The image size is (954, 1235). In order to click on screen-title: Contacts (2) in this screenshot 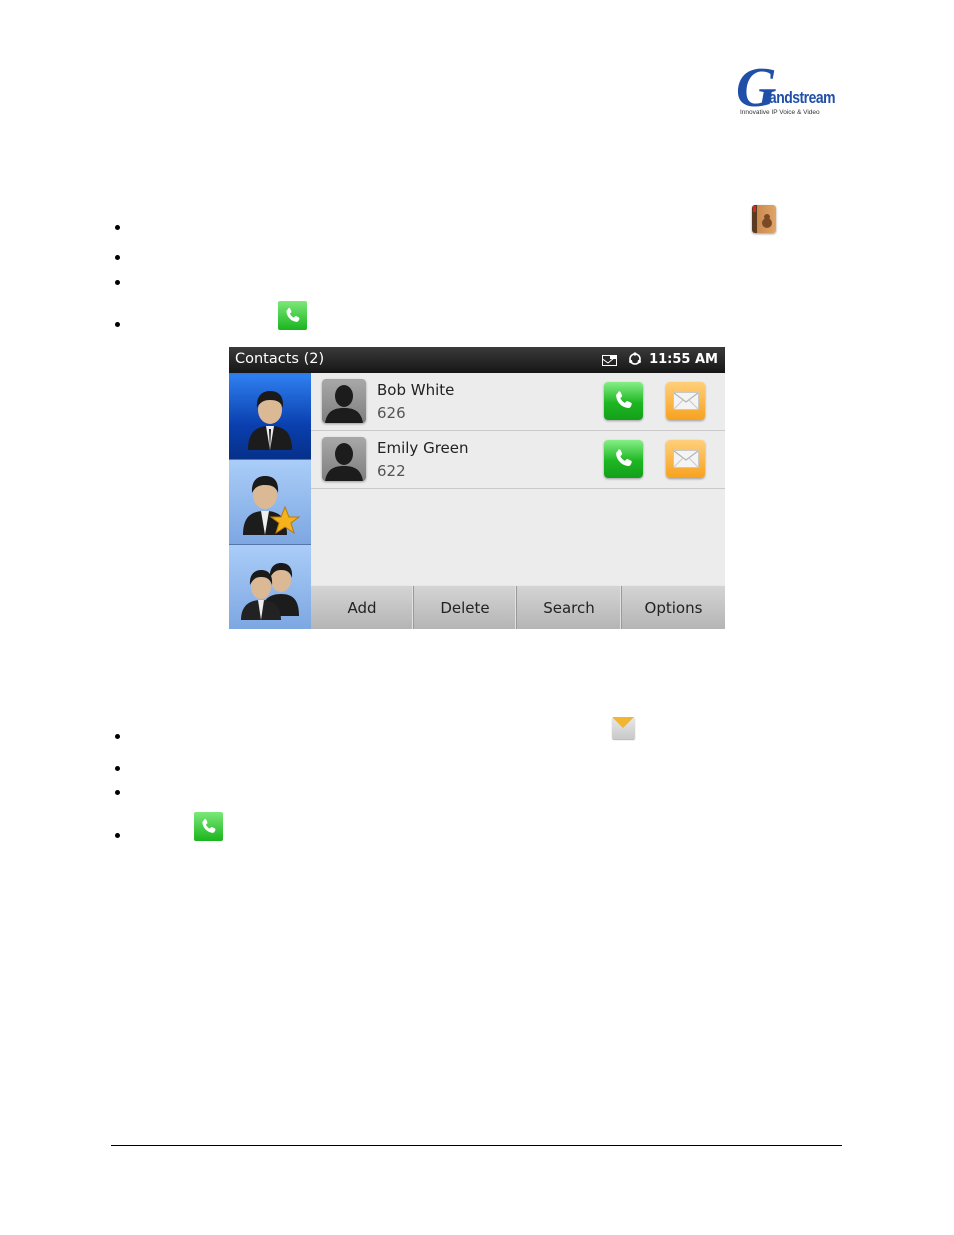, I will do `click(280, 359)`.